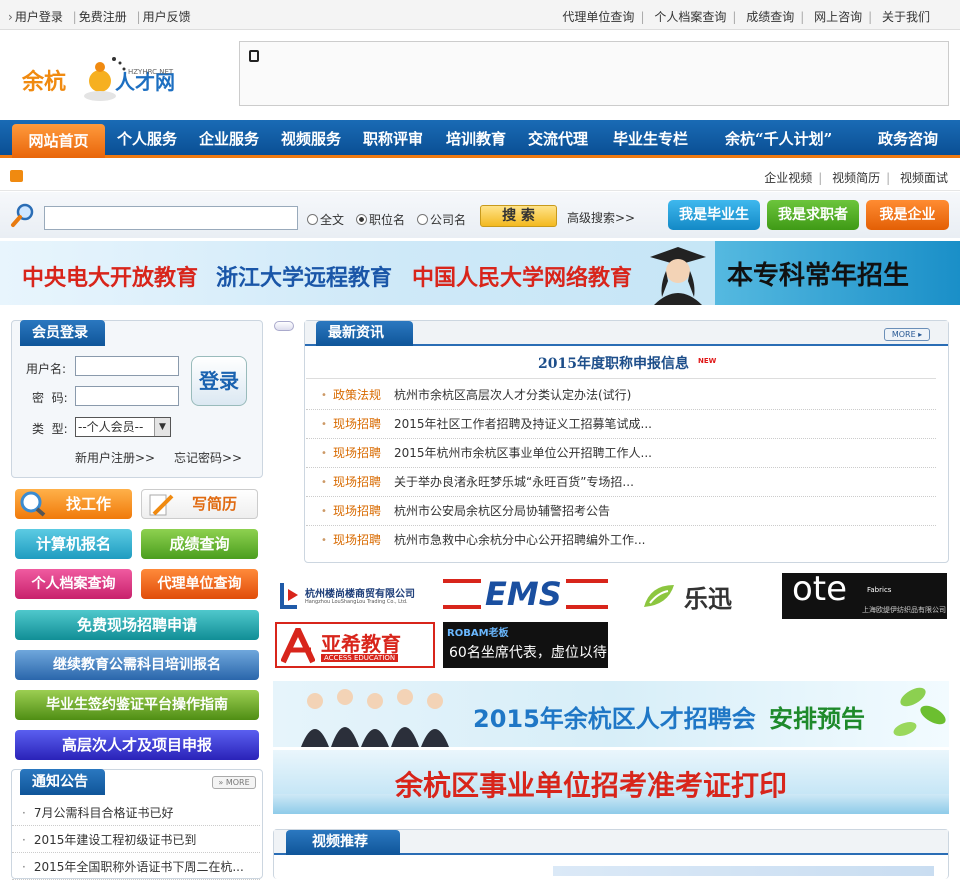 This screenshot has width=960, height=880. Describe the element at coordinates (907, 215) in the screenshot. I see `enterprise-role-button: 我是企业` at that location.